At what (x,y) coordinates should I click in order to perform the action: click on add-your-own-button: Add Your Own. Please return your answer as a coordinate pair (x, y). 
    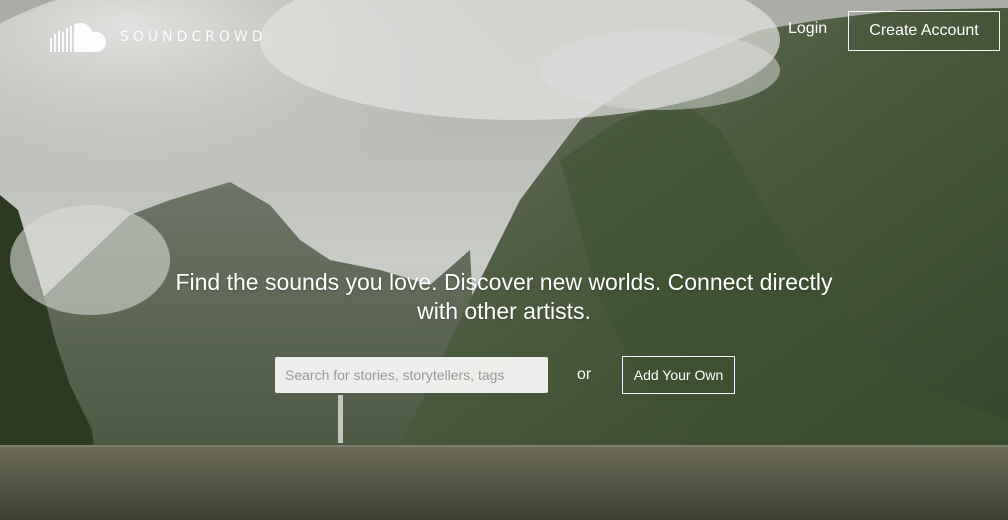
    Looking at the image, I should click on (678, 375).